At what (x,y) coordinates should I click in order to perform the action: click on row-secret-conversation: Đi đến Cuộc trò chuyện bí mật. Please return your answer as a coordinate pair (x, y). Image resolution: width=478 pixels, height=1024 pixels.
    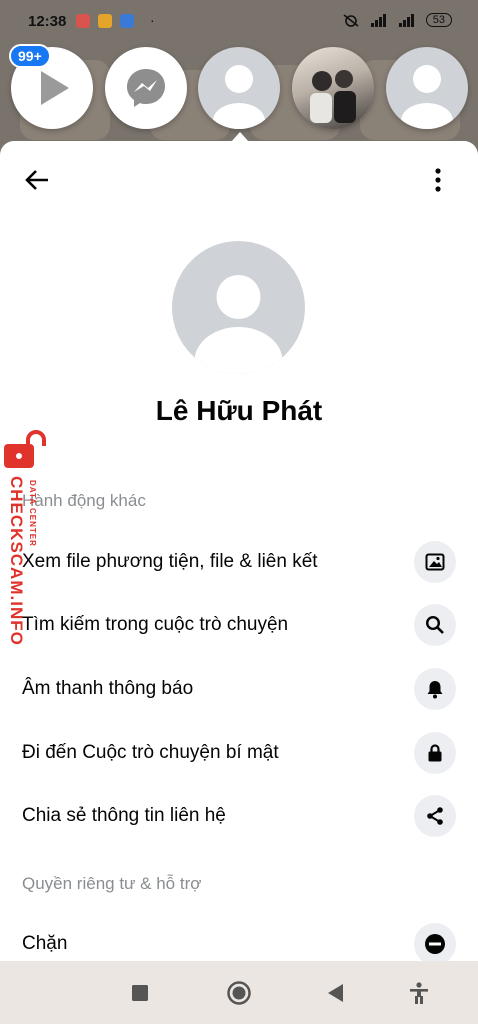
    Looking at the image, I should click on (239, 754).